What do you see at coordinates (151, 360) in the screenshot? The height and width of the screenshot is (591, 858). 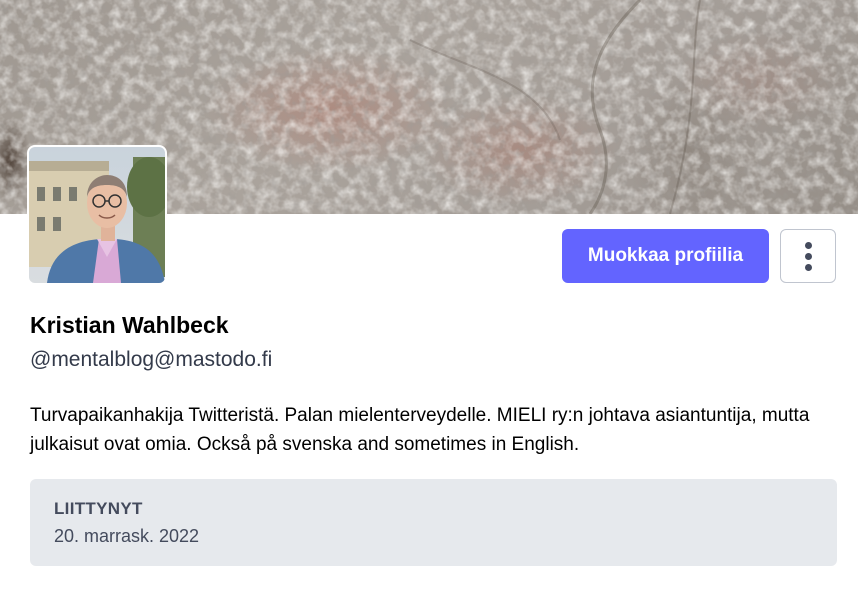 I see `account-handle: @mentalblog@mastodo.fi` at bounding box center [151, 360].